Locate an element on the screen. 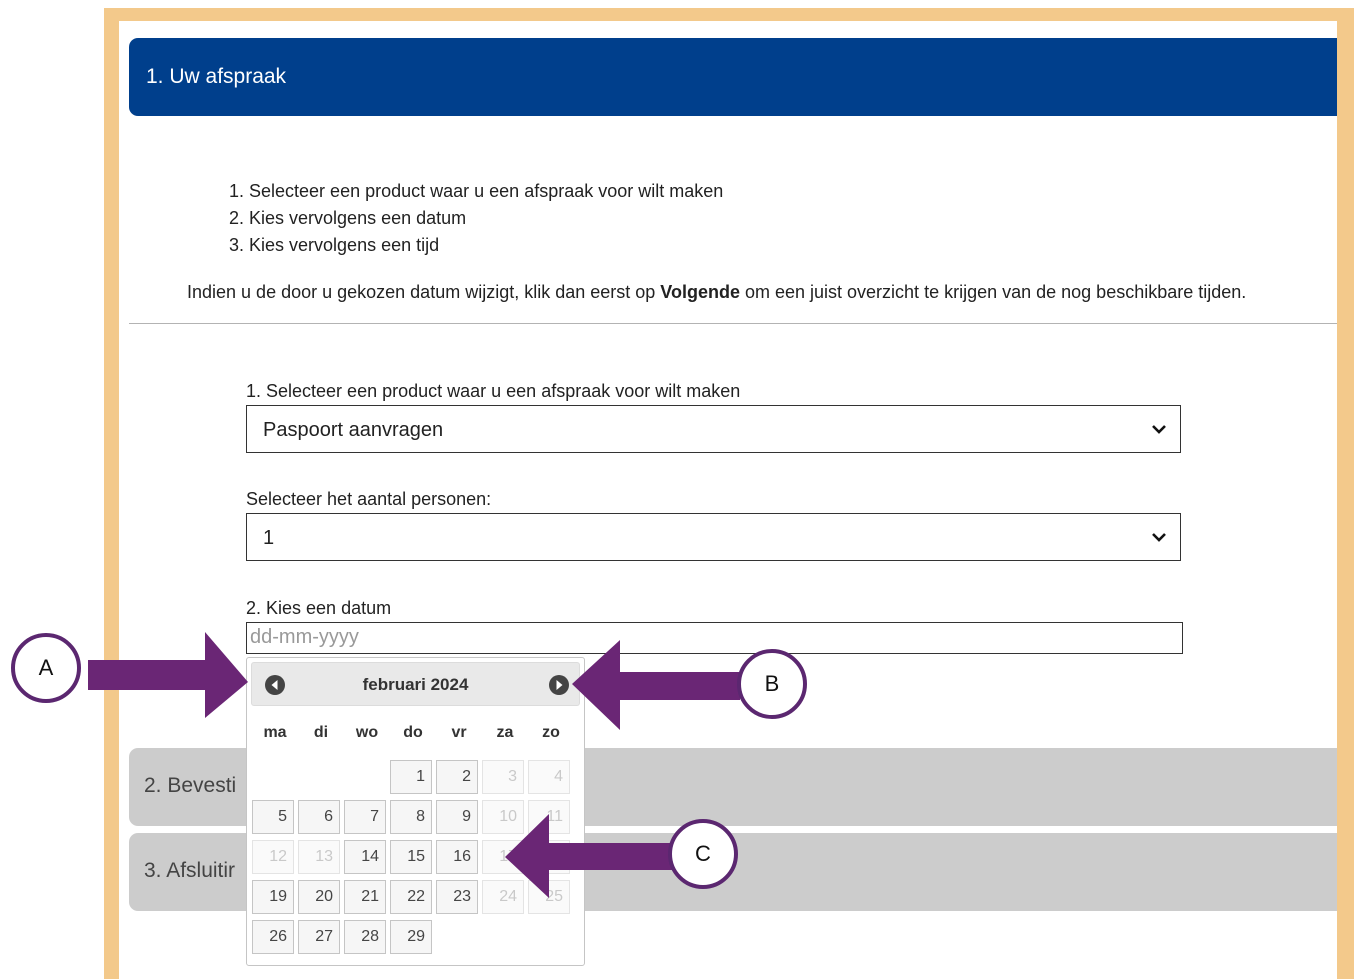 This screenshot has width=1354, height=979. arrow-c is located at coordinates (588, 856).